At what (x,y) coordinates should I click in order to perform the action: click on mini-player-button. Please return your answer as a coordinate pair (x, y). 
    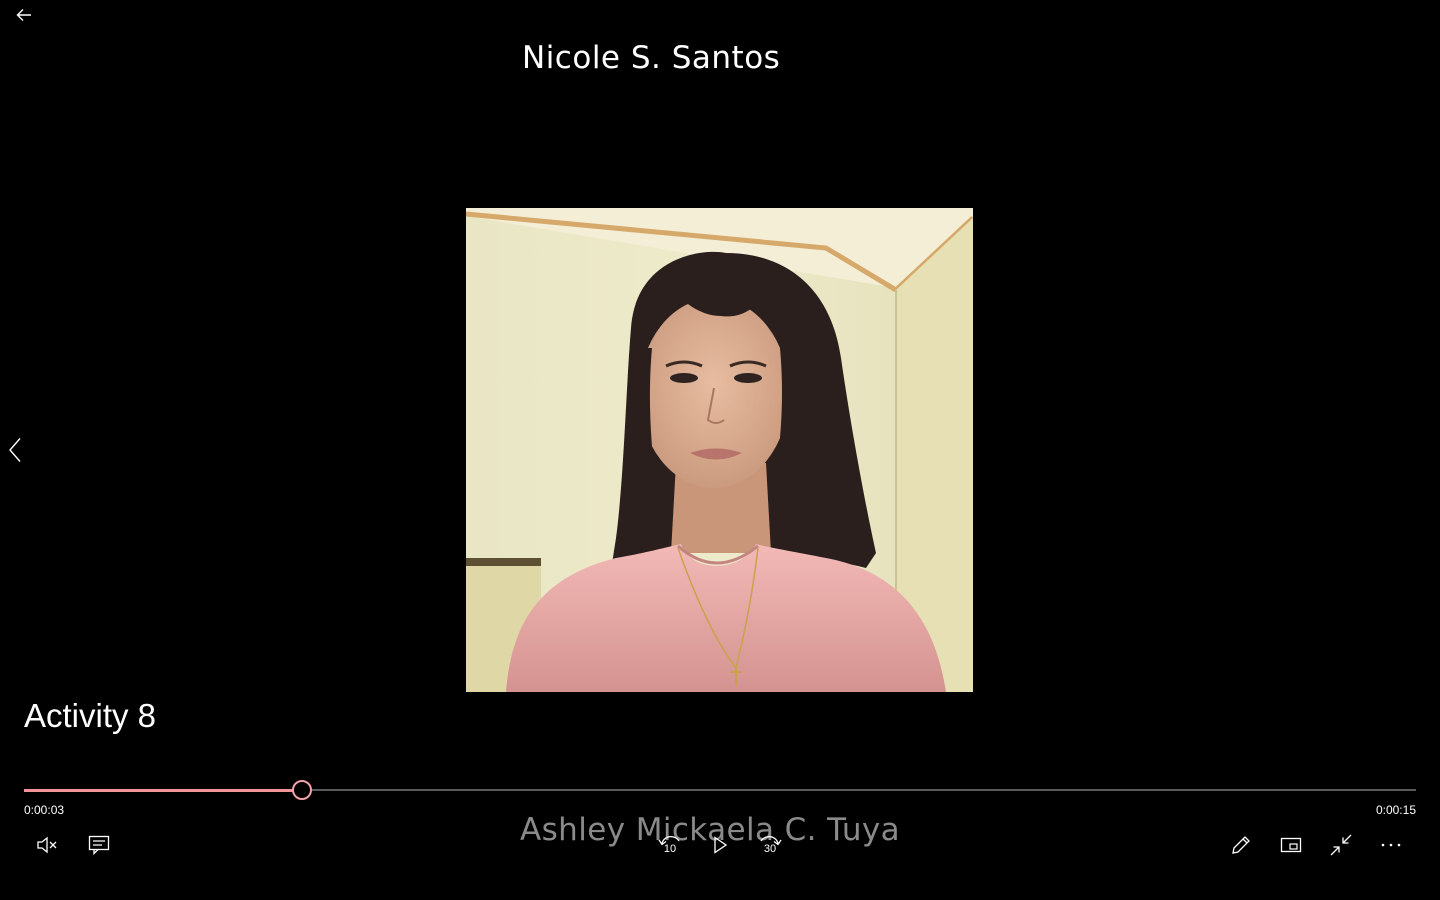
    Looking at the image, I should click on (1291, 845).